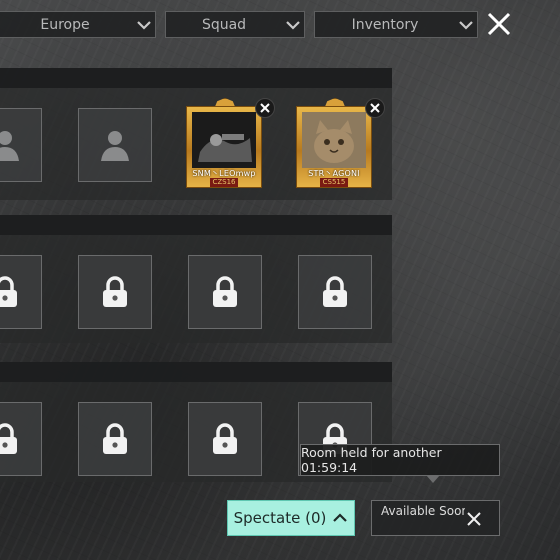 The width and height of the screenshot is (560, 560). I want to click on mode-dropdown: Squad, so click(235, 24).